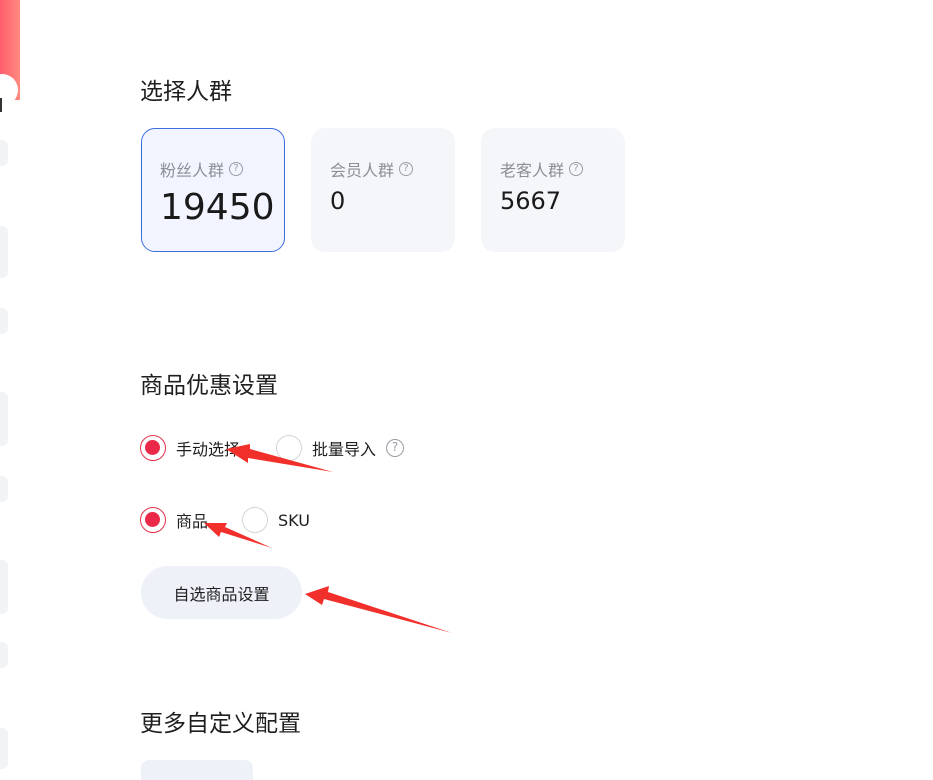  I want to click on crowd-card-name: 会员人群 ?, so click(372, 169).